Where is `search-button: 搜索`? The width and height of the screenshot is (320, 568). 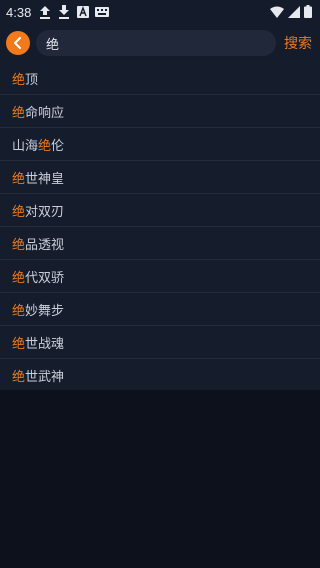 search-button: 搜索 is located at coordinates (299, 43).